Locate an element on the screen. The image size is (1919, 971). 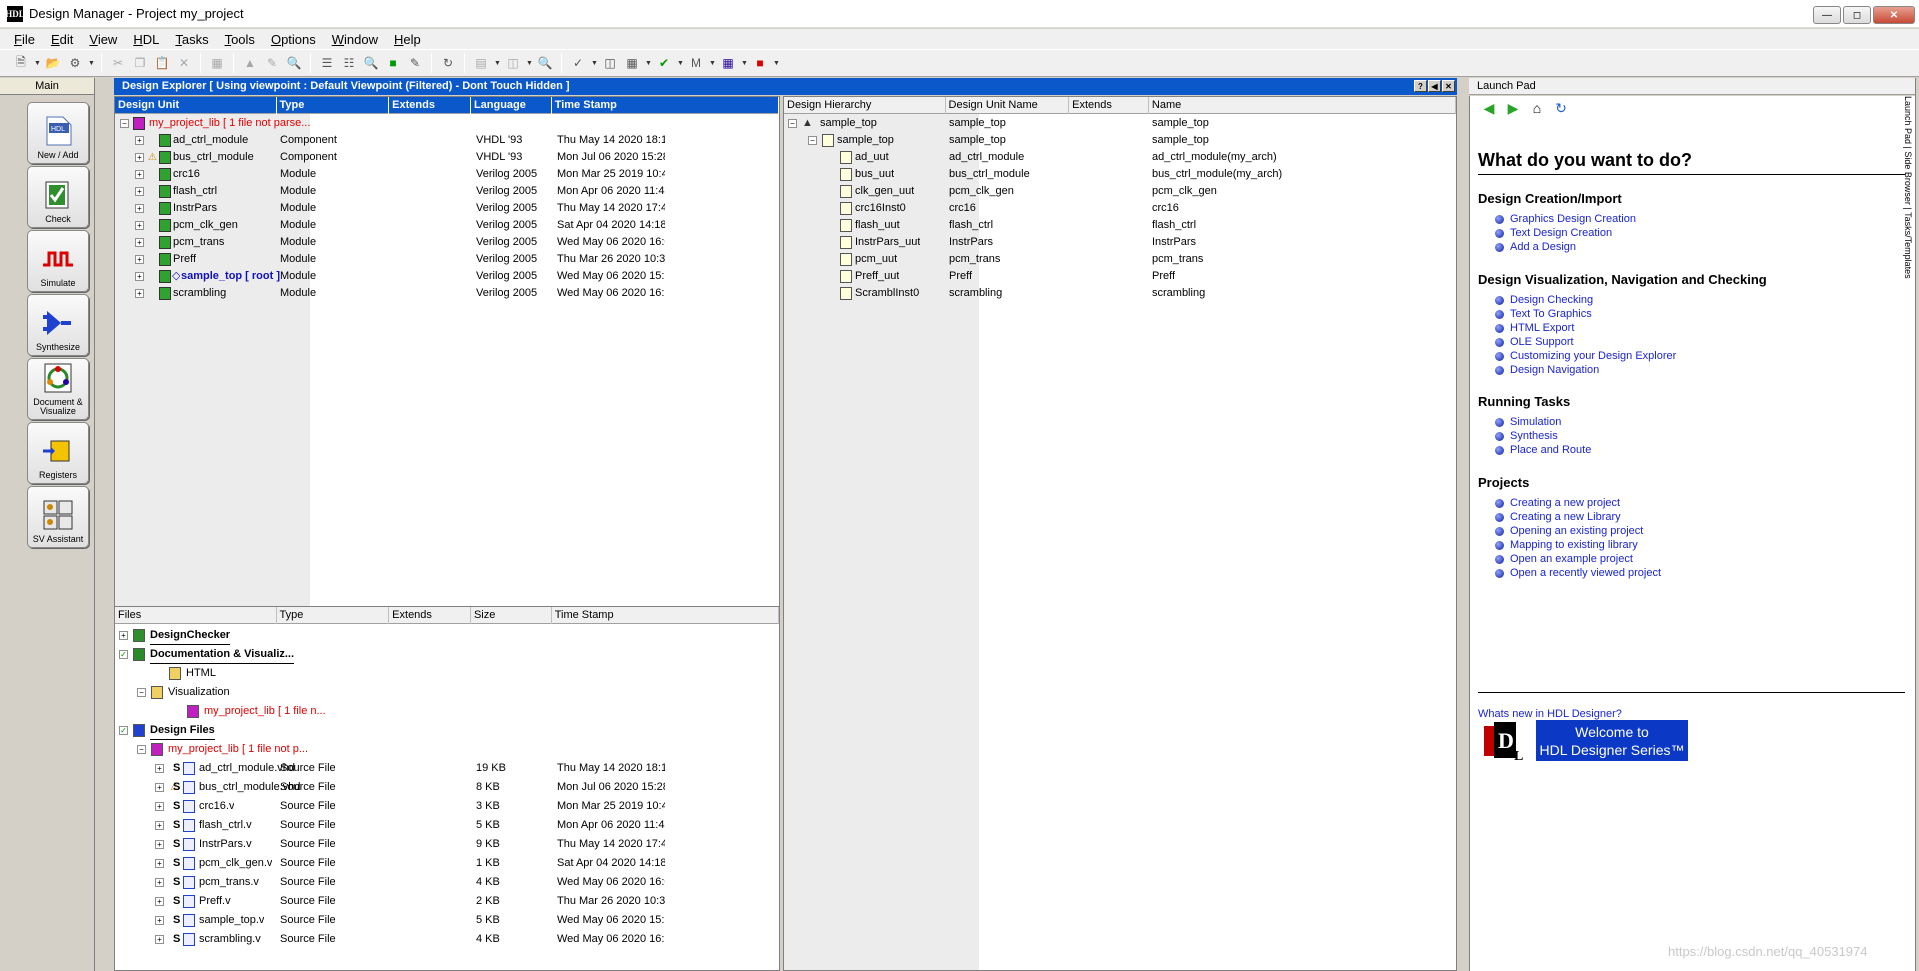
launch-link: HTML Export is located at coordinates (1542, 328).